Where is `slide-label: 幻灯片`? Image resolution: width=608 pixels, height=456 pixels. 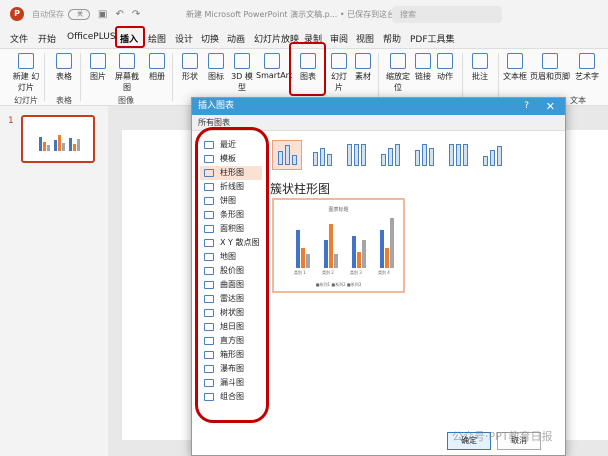 slide-label: 幻灯片 is located at coordinates (339, 82).